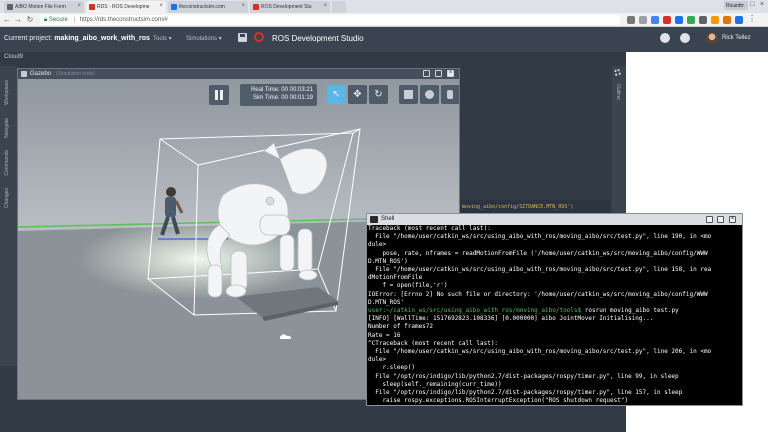 The image size is (768, 432). I want to click on sphere-icon, so click(429, 94).